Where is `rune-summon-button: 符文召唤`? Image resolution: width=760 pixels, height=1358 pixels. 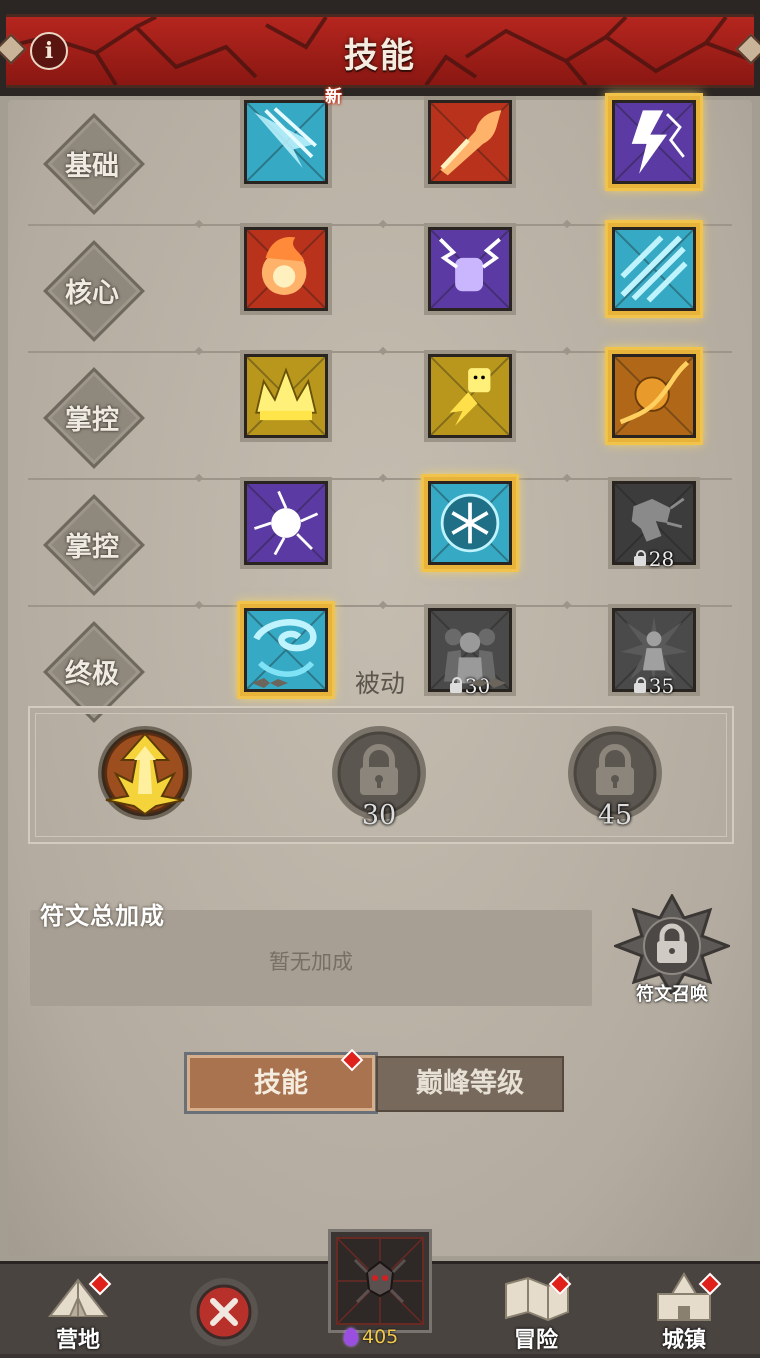 rune-summon-button: 符文召唤 is located at coordinates (672, 951).